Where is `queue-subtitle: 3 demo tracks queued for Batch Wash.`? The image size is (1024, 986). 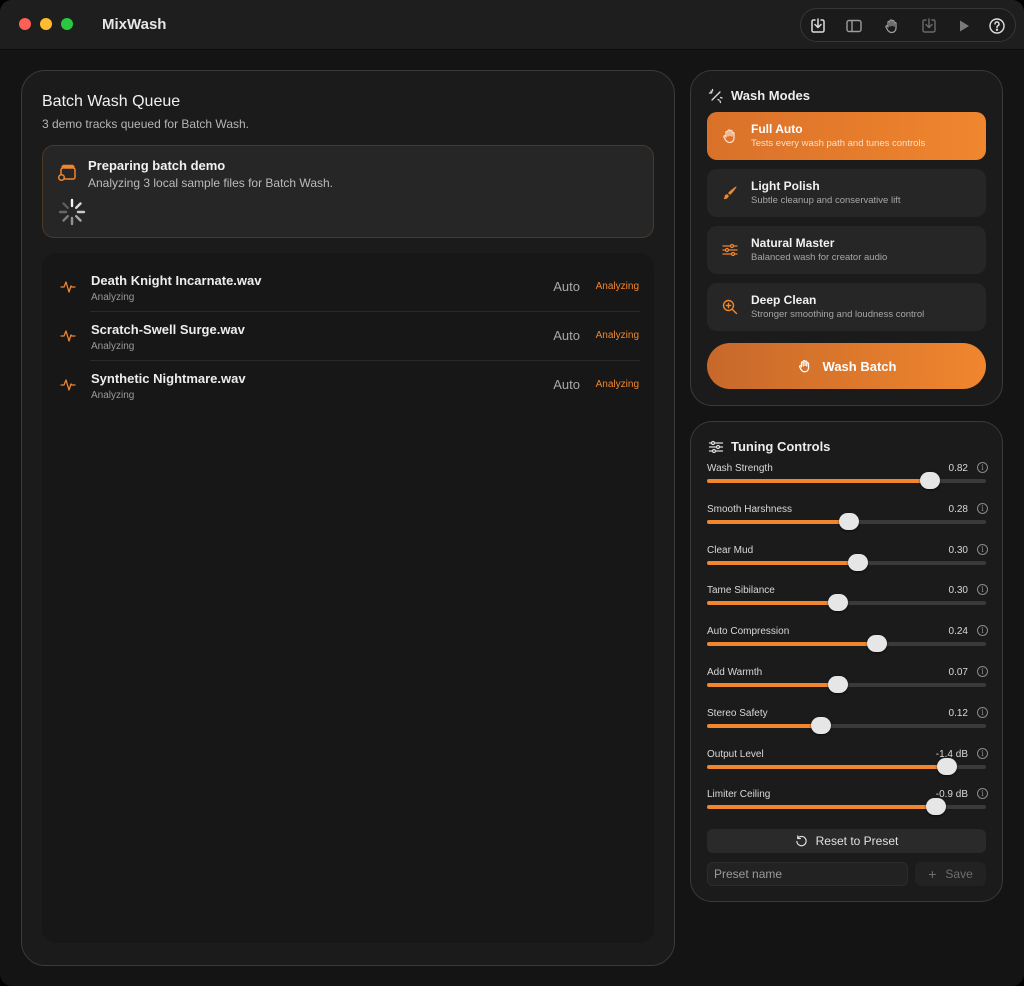 queue-subtitle: 3 demo tracks queued for Batch Wash. is located at coordinates (145, 124).